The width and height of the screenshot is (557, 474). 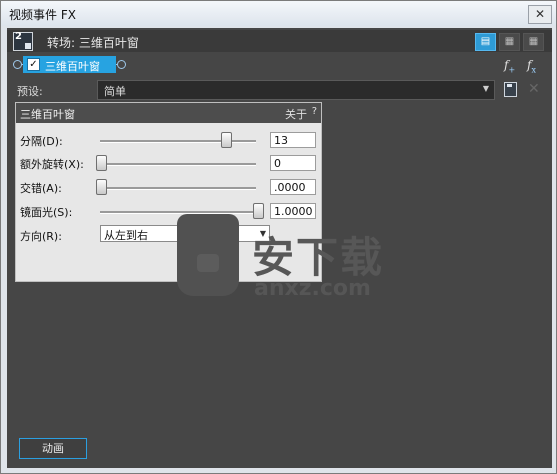 I want to click on stagger-slider-thumb, so click(x=101, y=187).